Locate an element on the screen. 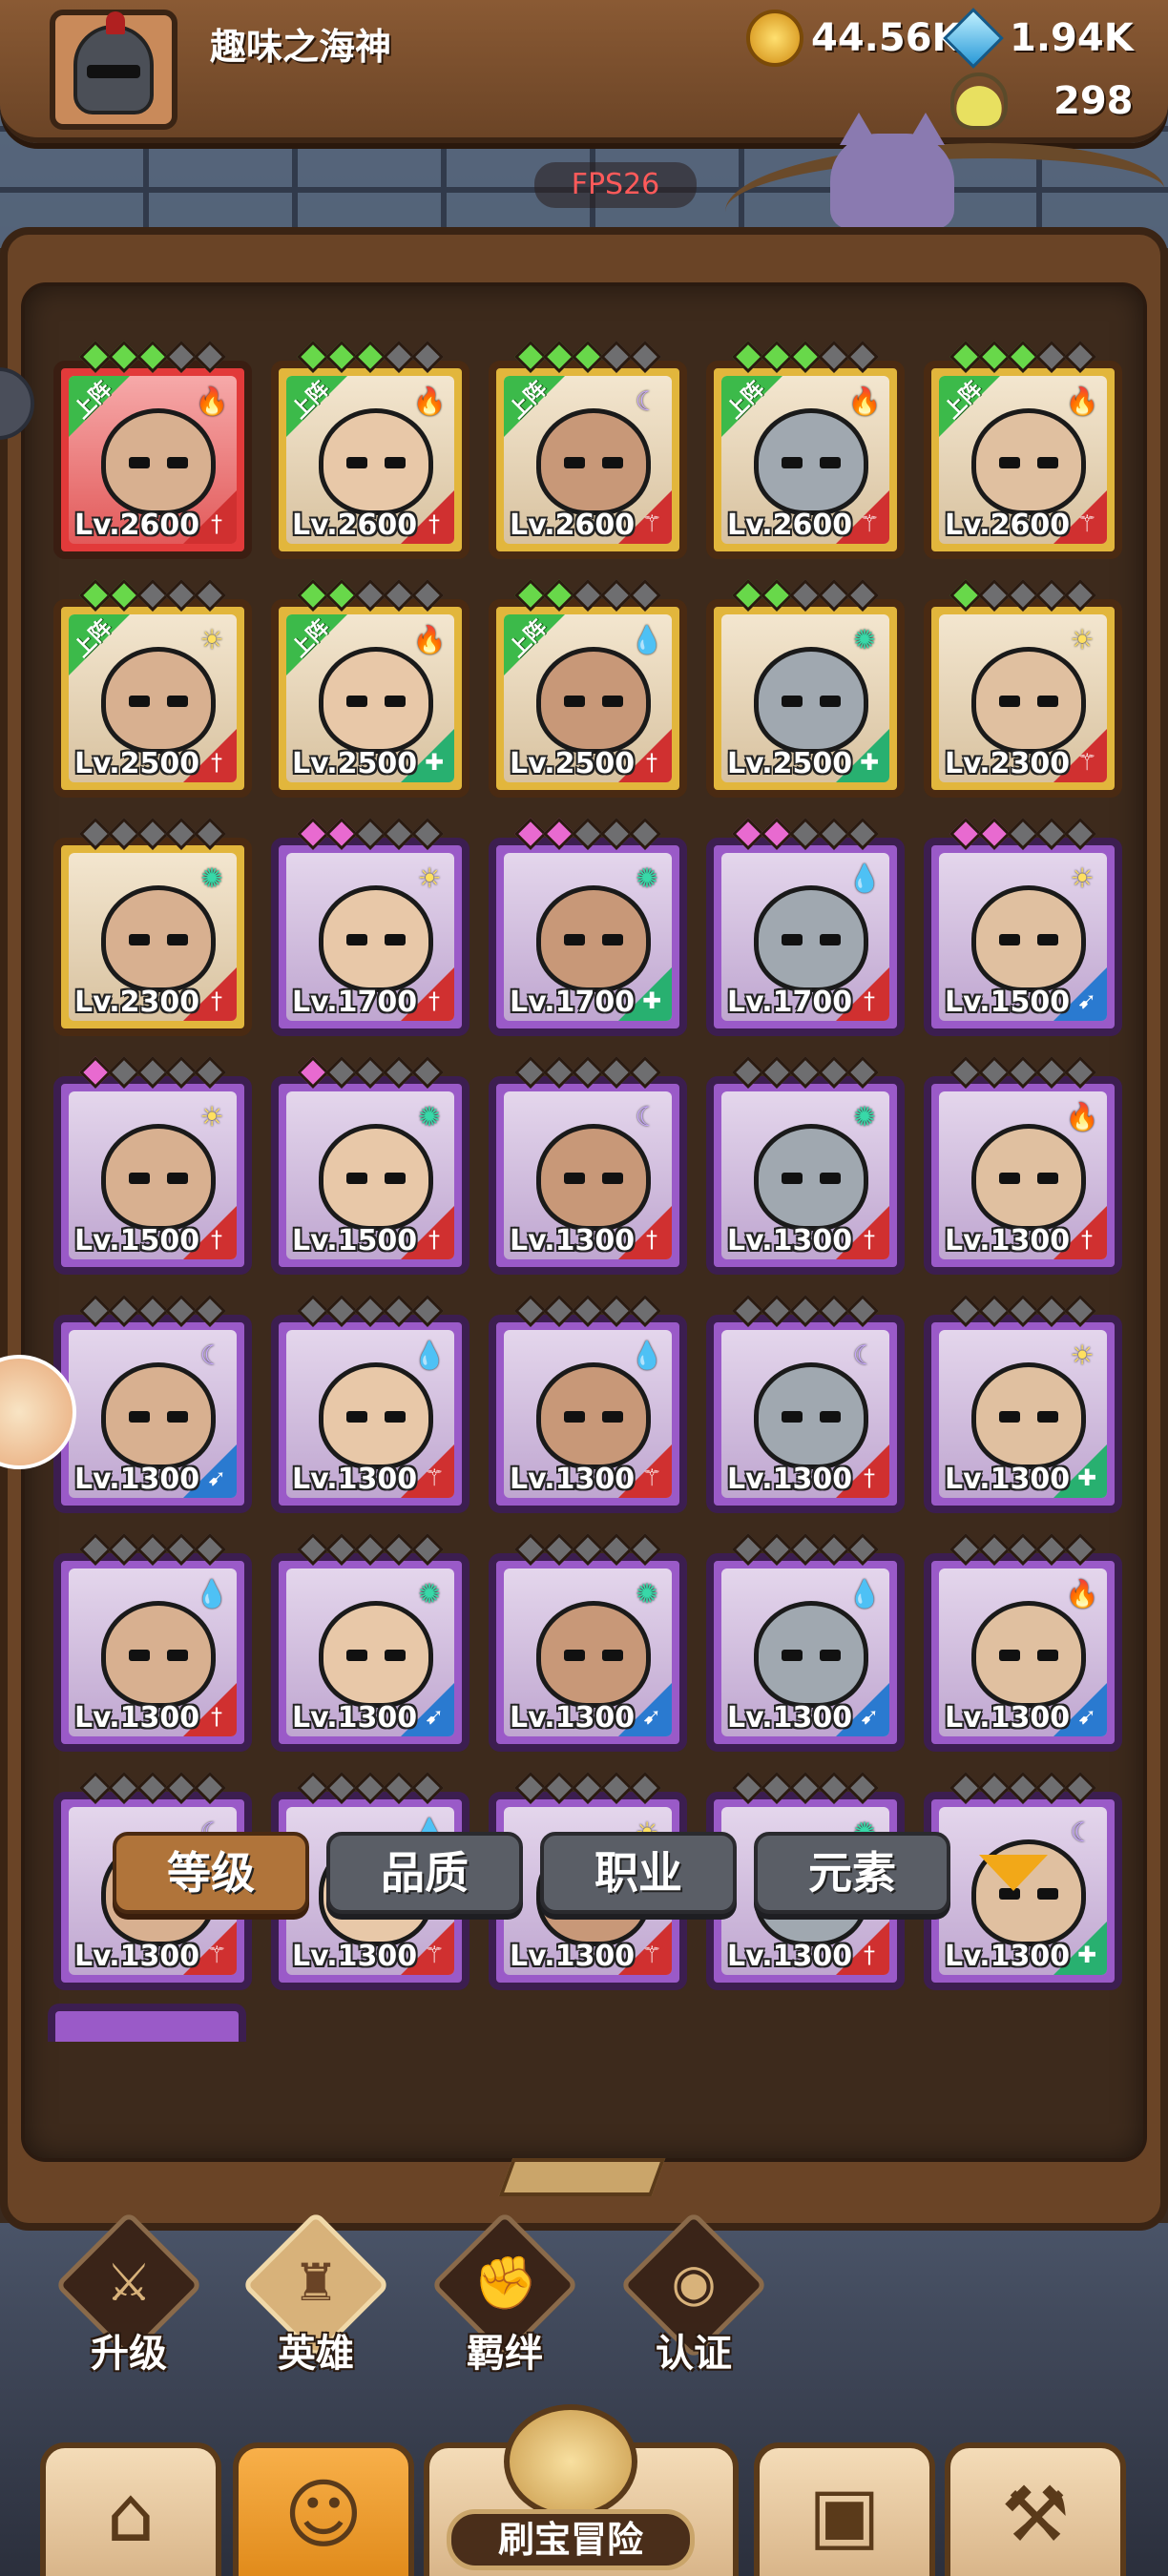 The height and width of the screenshot is (2576, 1168). hero-card: † ☀ 上阵 Lv.2500 is located at coordinates (152, 688).